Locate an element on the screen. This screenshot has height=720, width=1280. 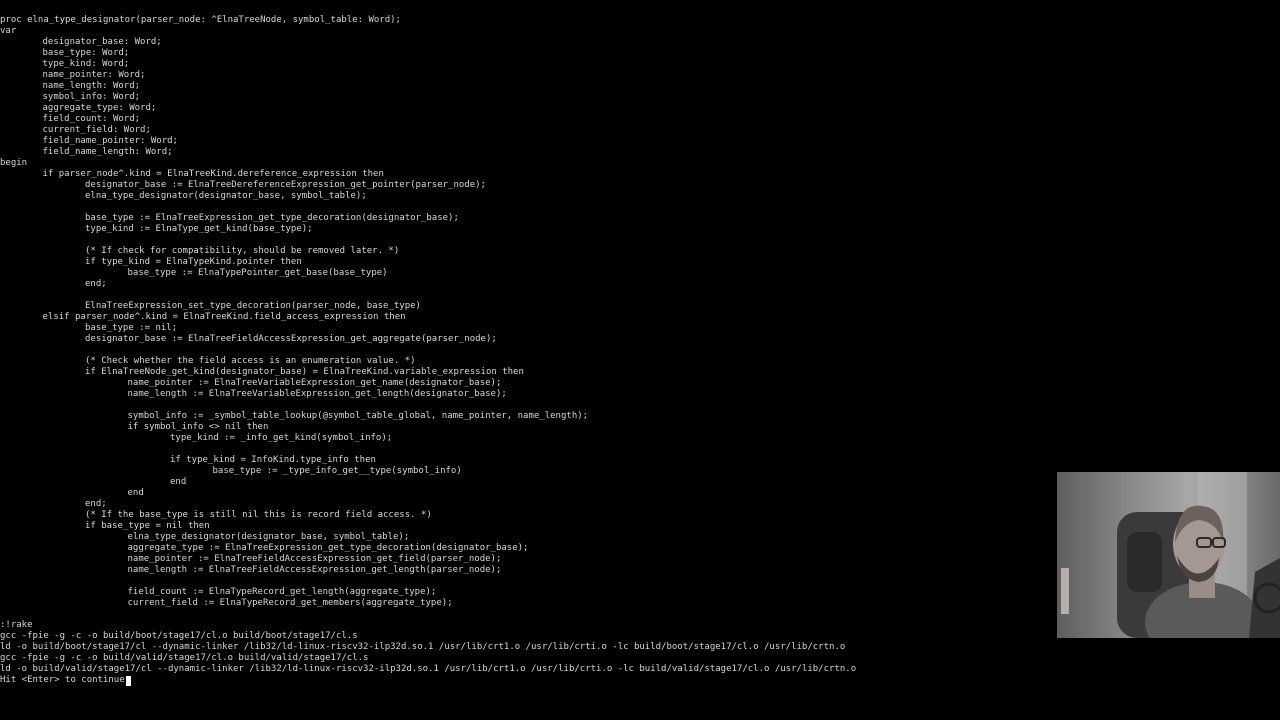
code-line: field_name_pointer: Word; is located at coordinates (110, 141).